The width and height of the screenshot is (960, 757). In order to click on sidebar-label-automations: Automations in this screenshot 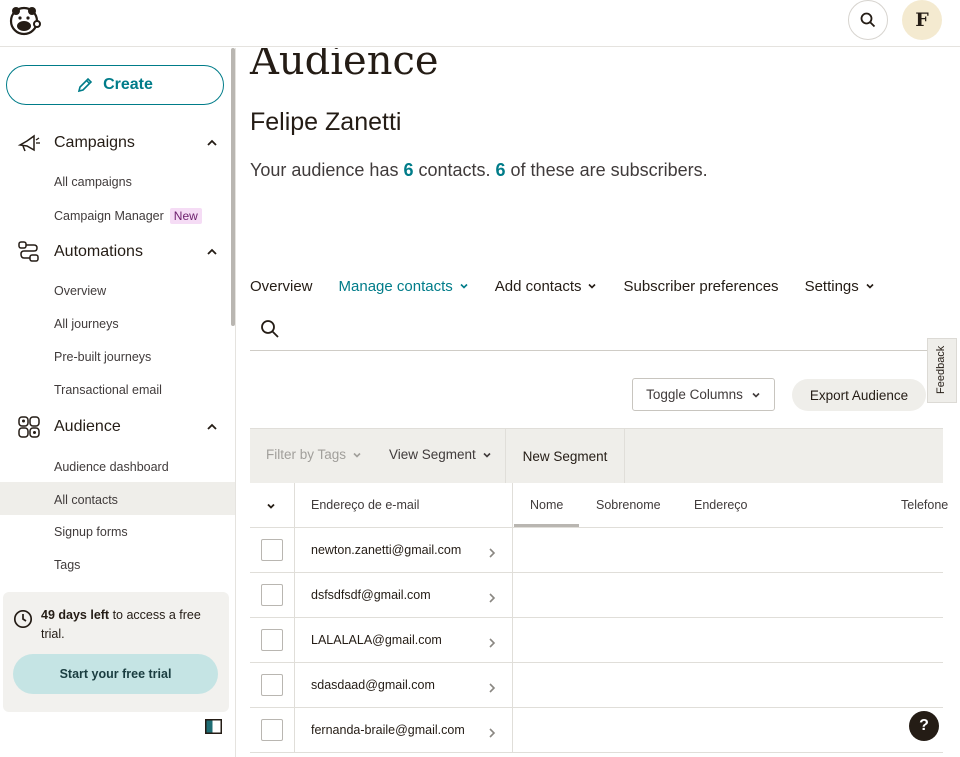, I will do `click(98, 251)`.